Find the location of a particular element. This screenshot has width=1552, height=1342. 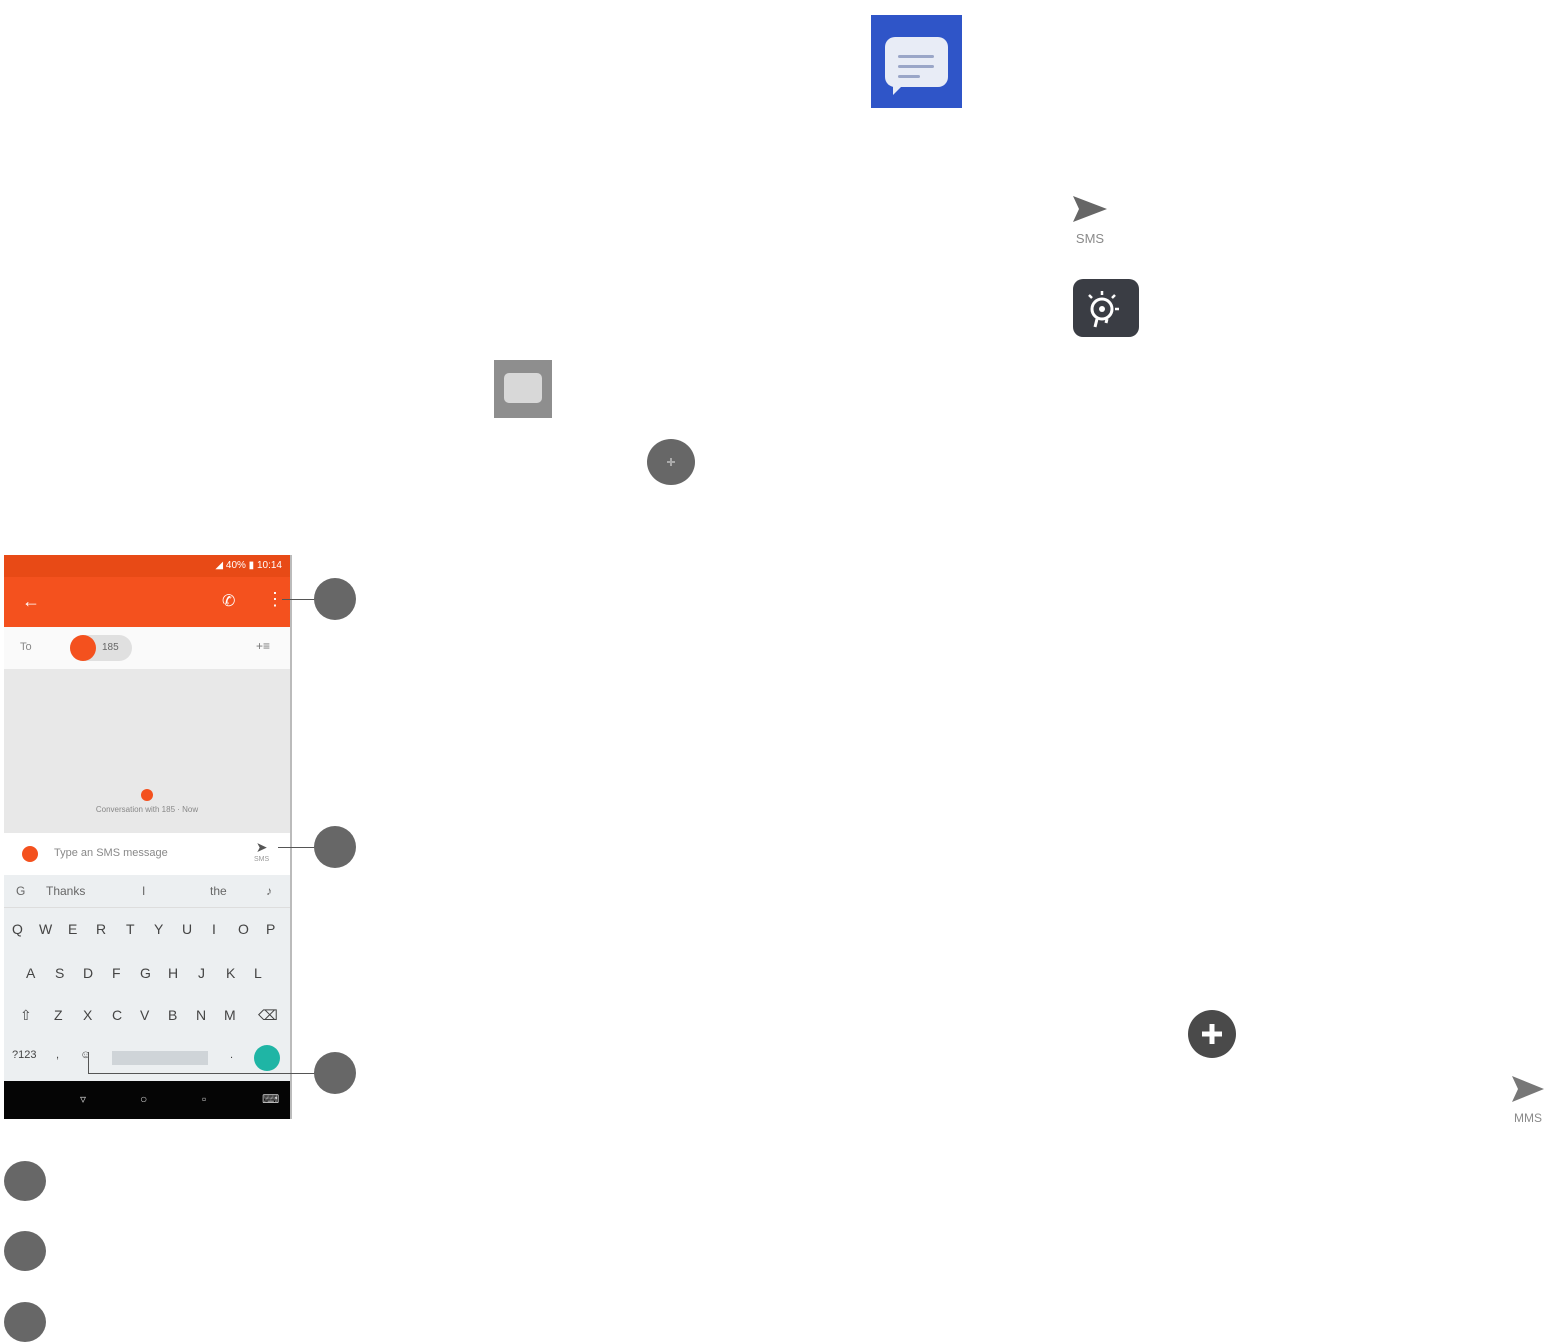

nav-back-icon: ▿ is located at coordinates (83, 1099).